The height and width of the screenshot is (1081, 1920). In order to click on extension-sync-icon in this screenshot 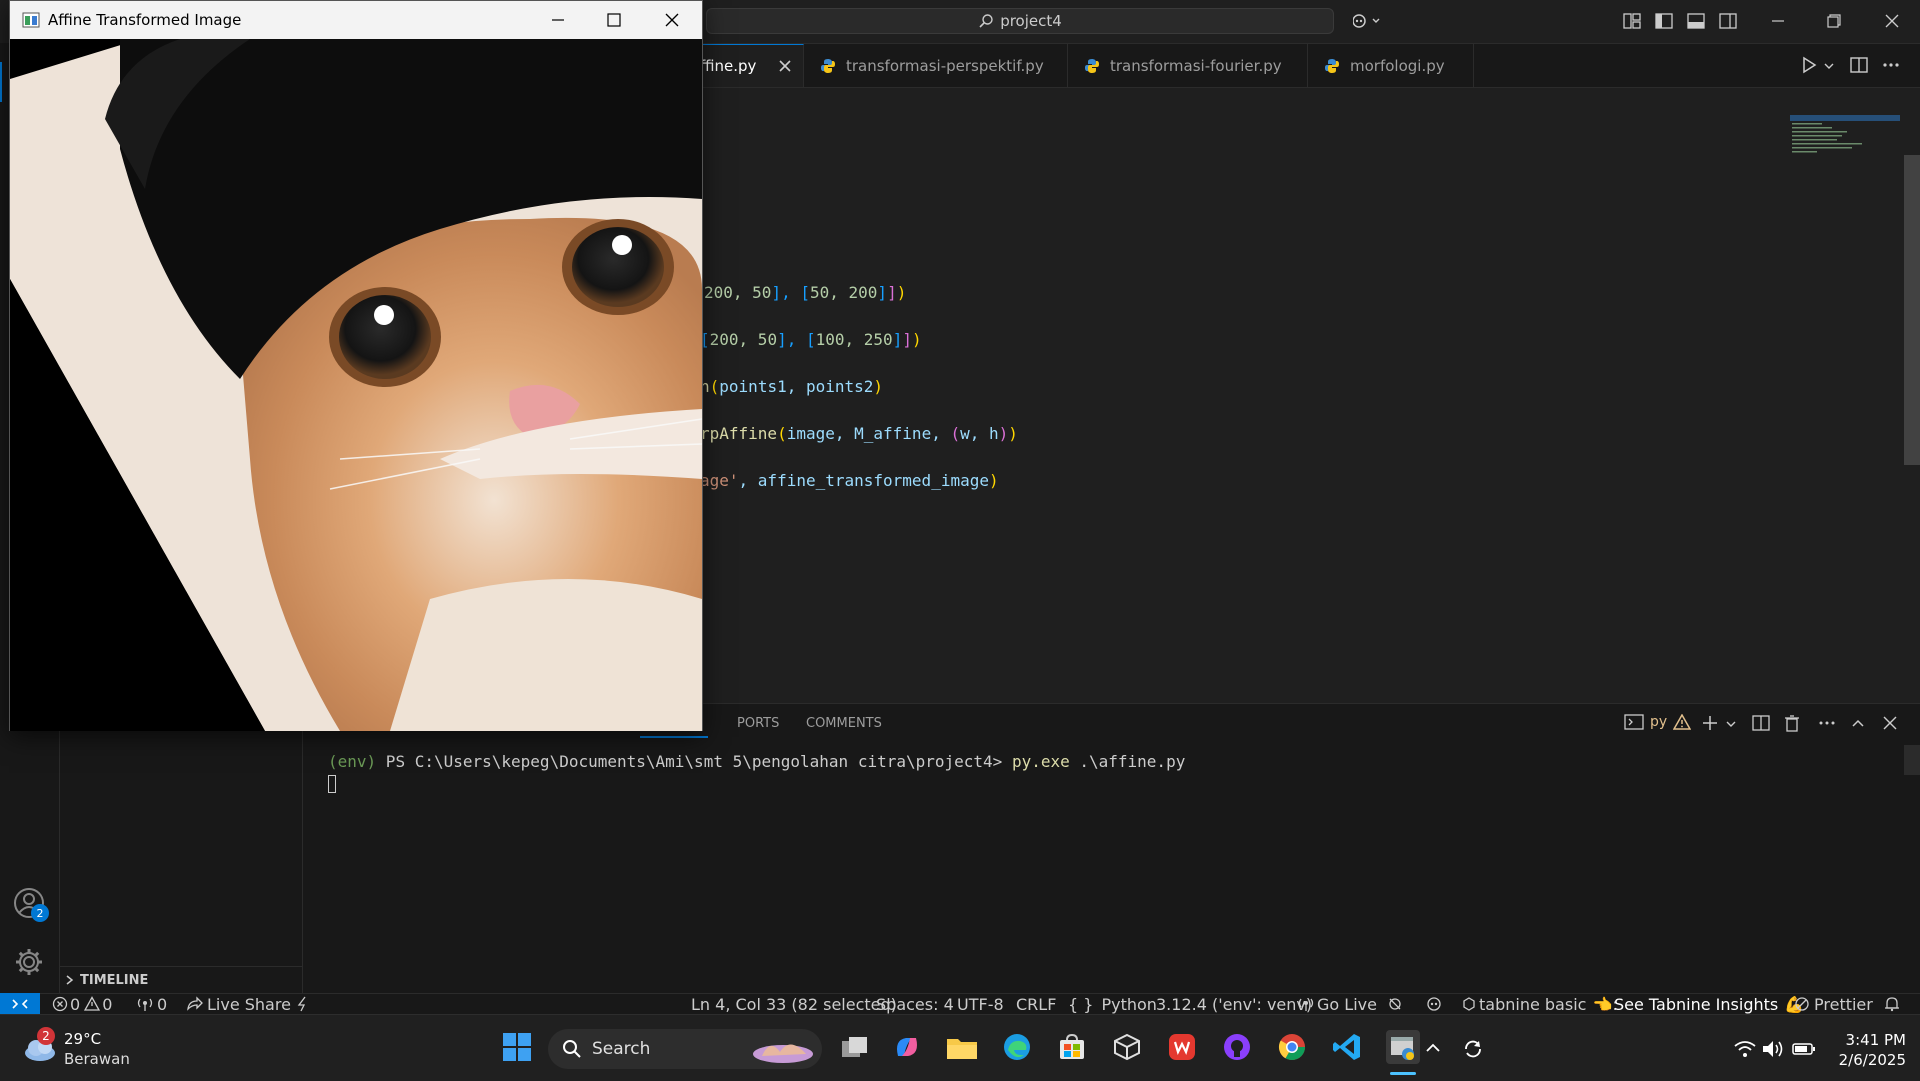, I will do `click(1395, 1004)`.